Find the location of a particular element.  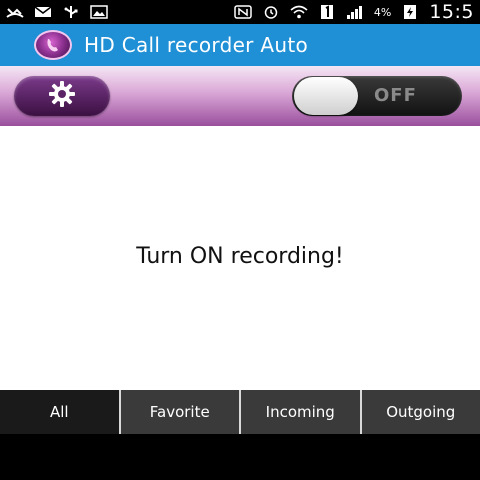

bottom-strip is located at coordinates (240, 457).